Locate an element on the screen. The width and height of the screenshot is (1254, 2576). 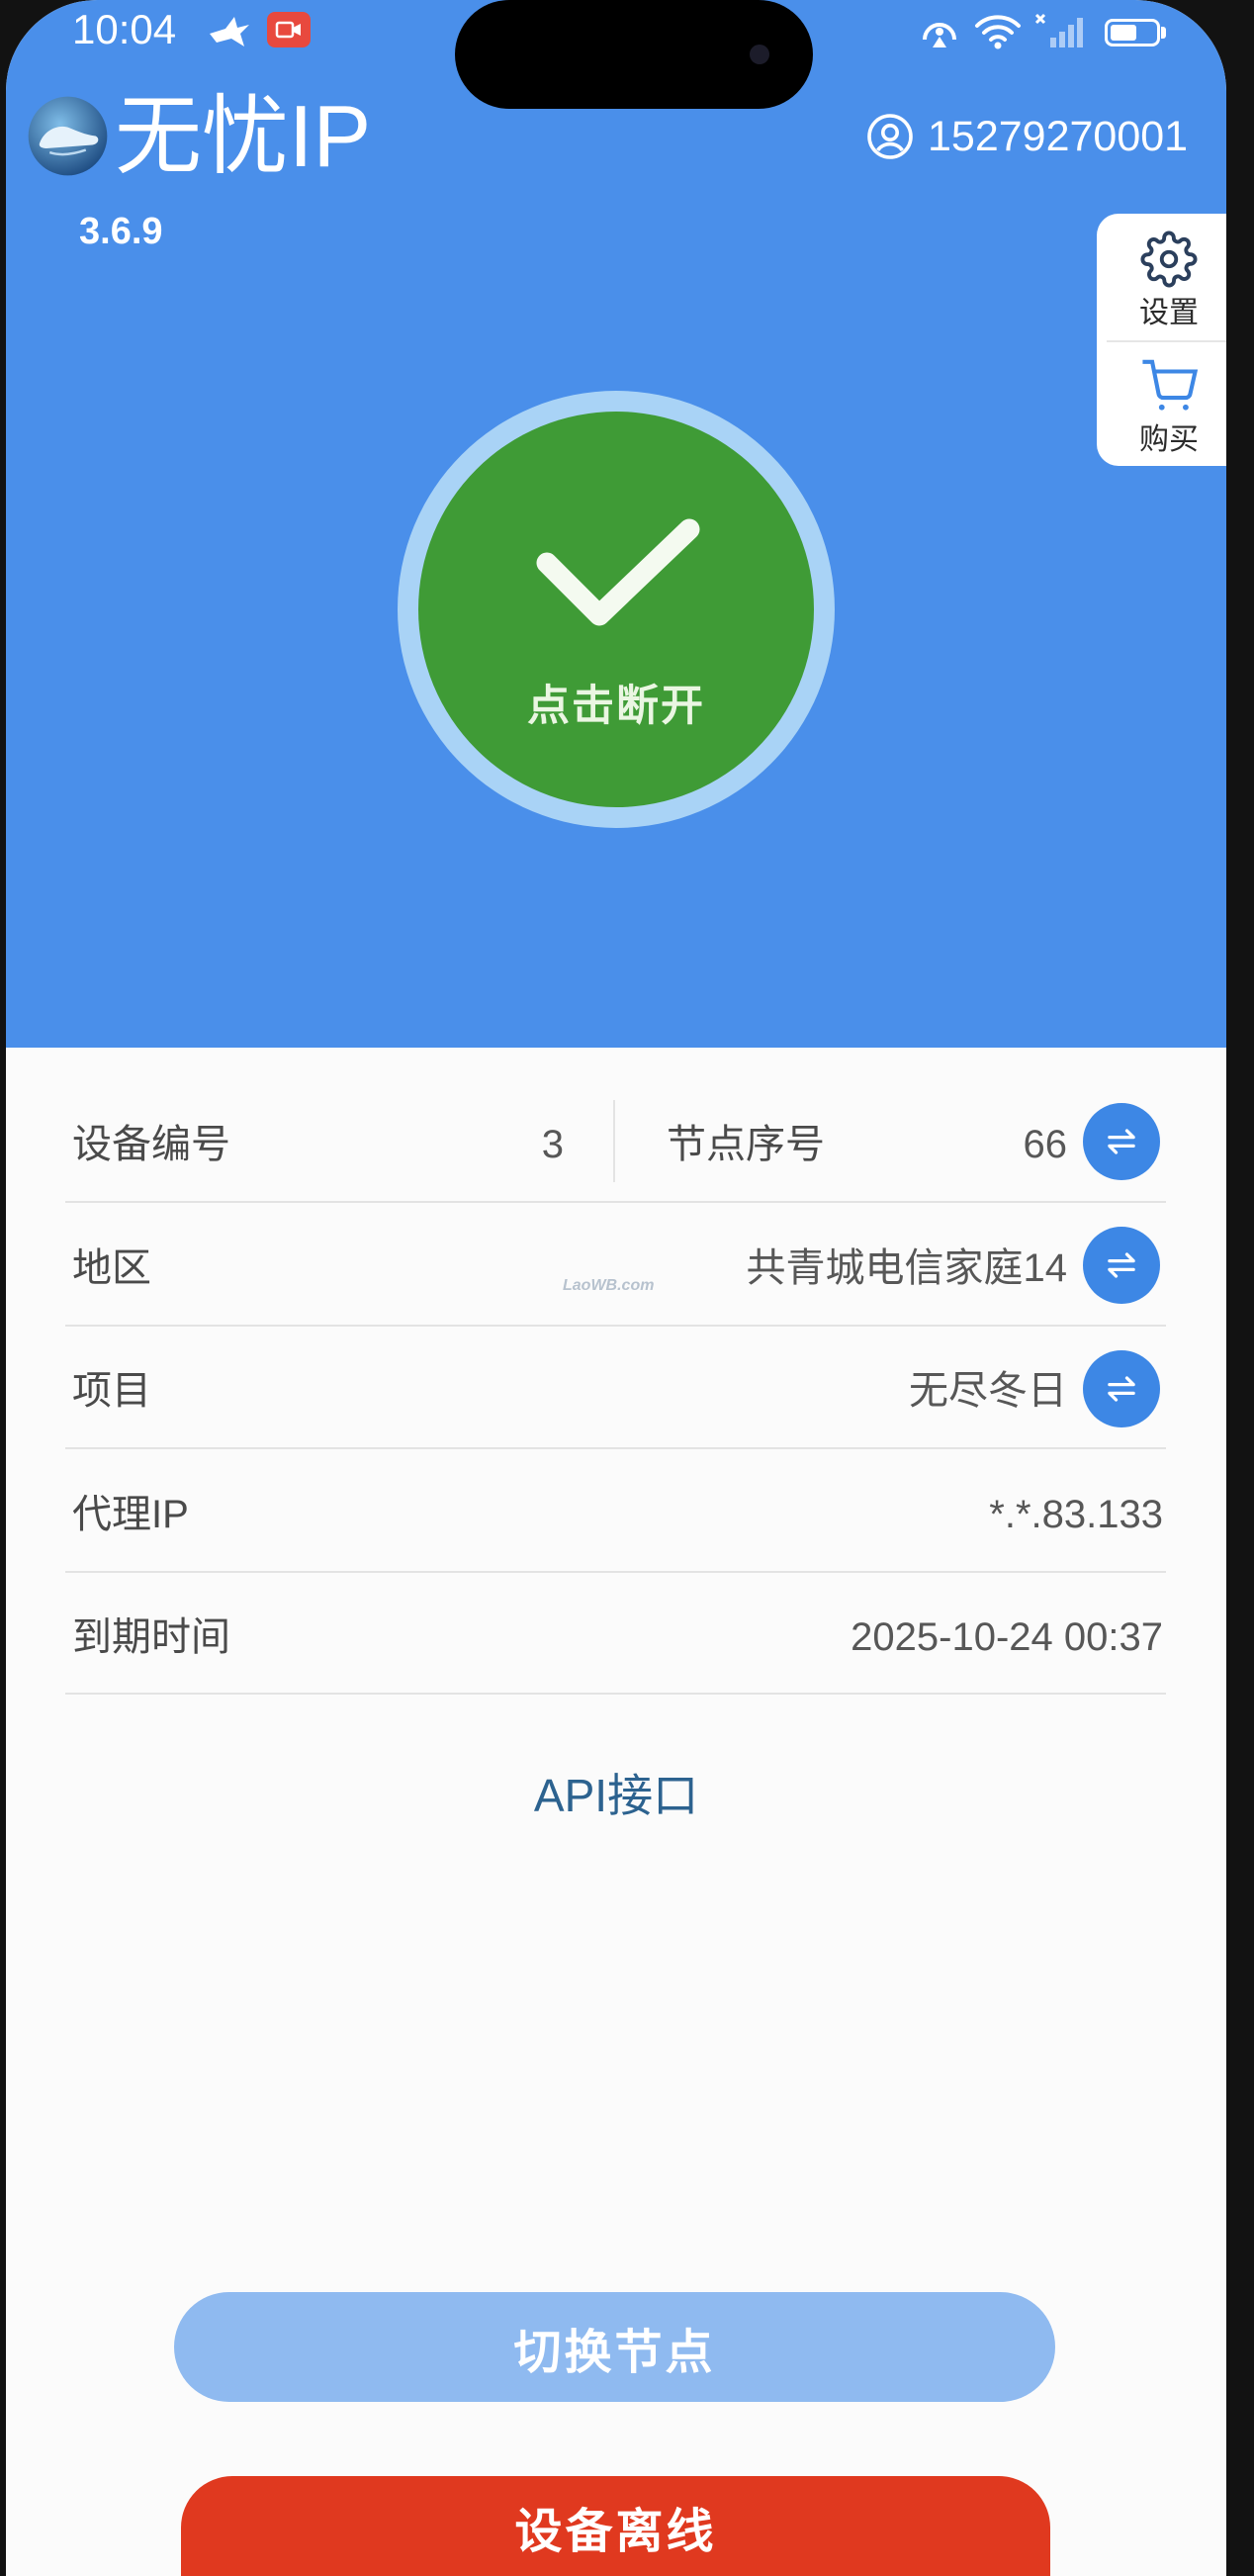
device-number-label: 设备编号 is located at coordinates (151, 1145).